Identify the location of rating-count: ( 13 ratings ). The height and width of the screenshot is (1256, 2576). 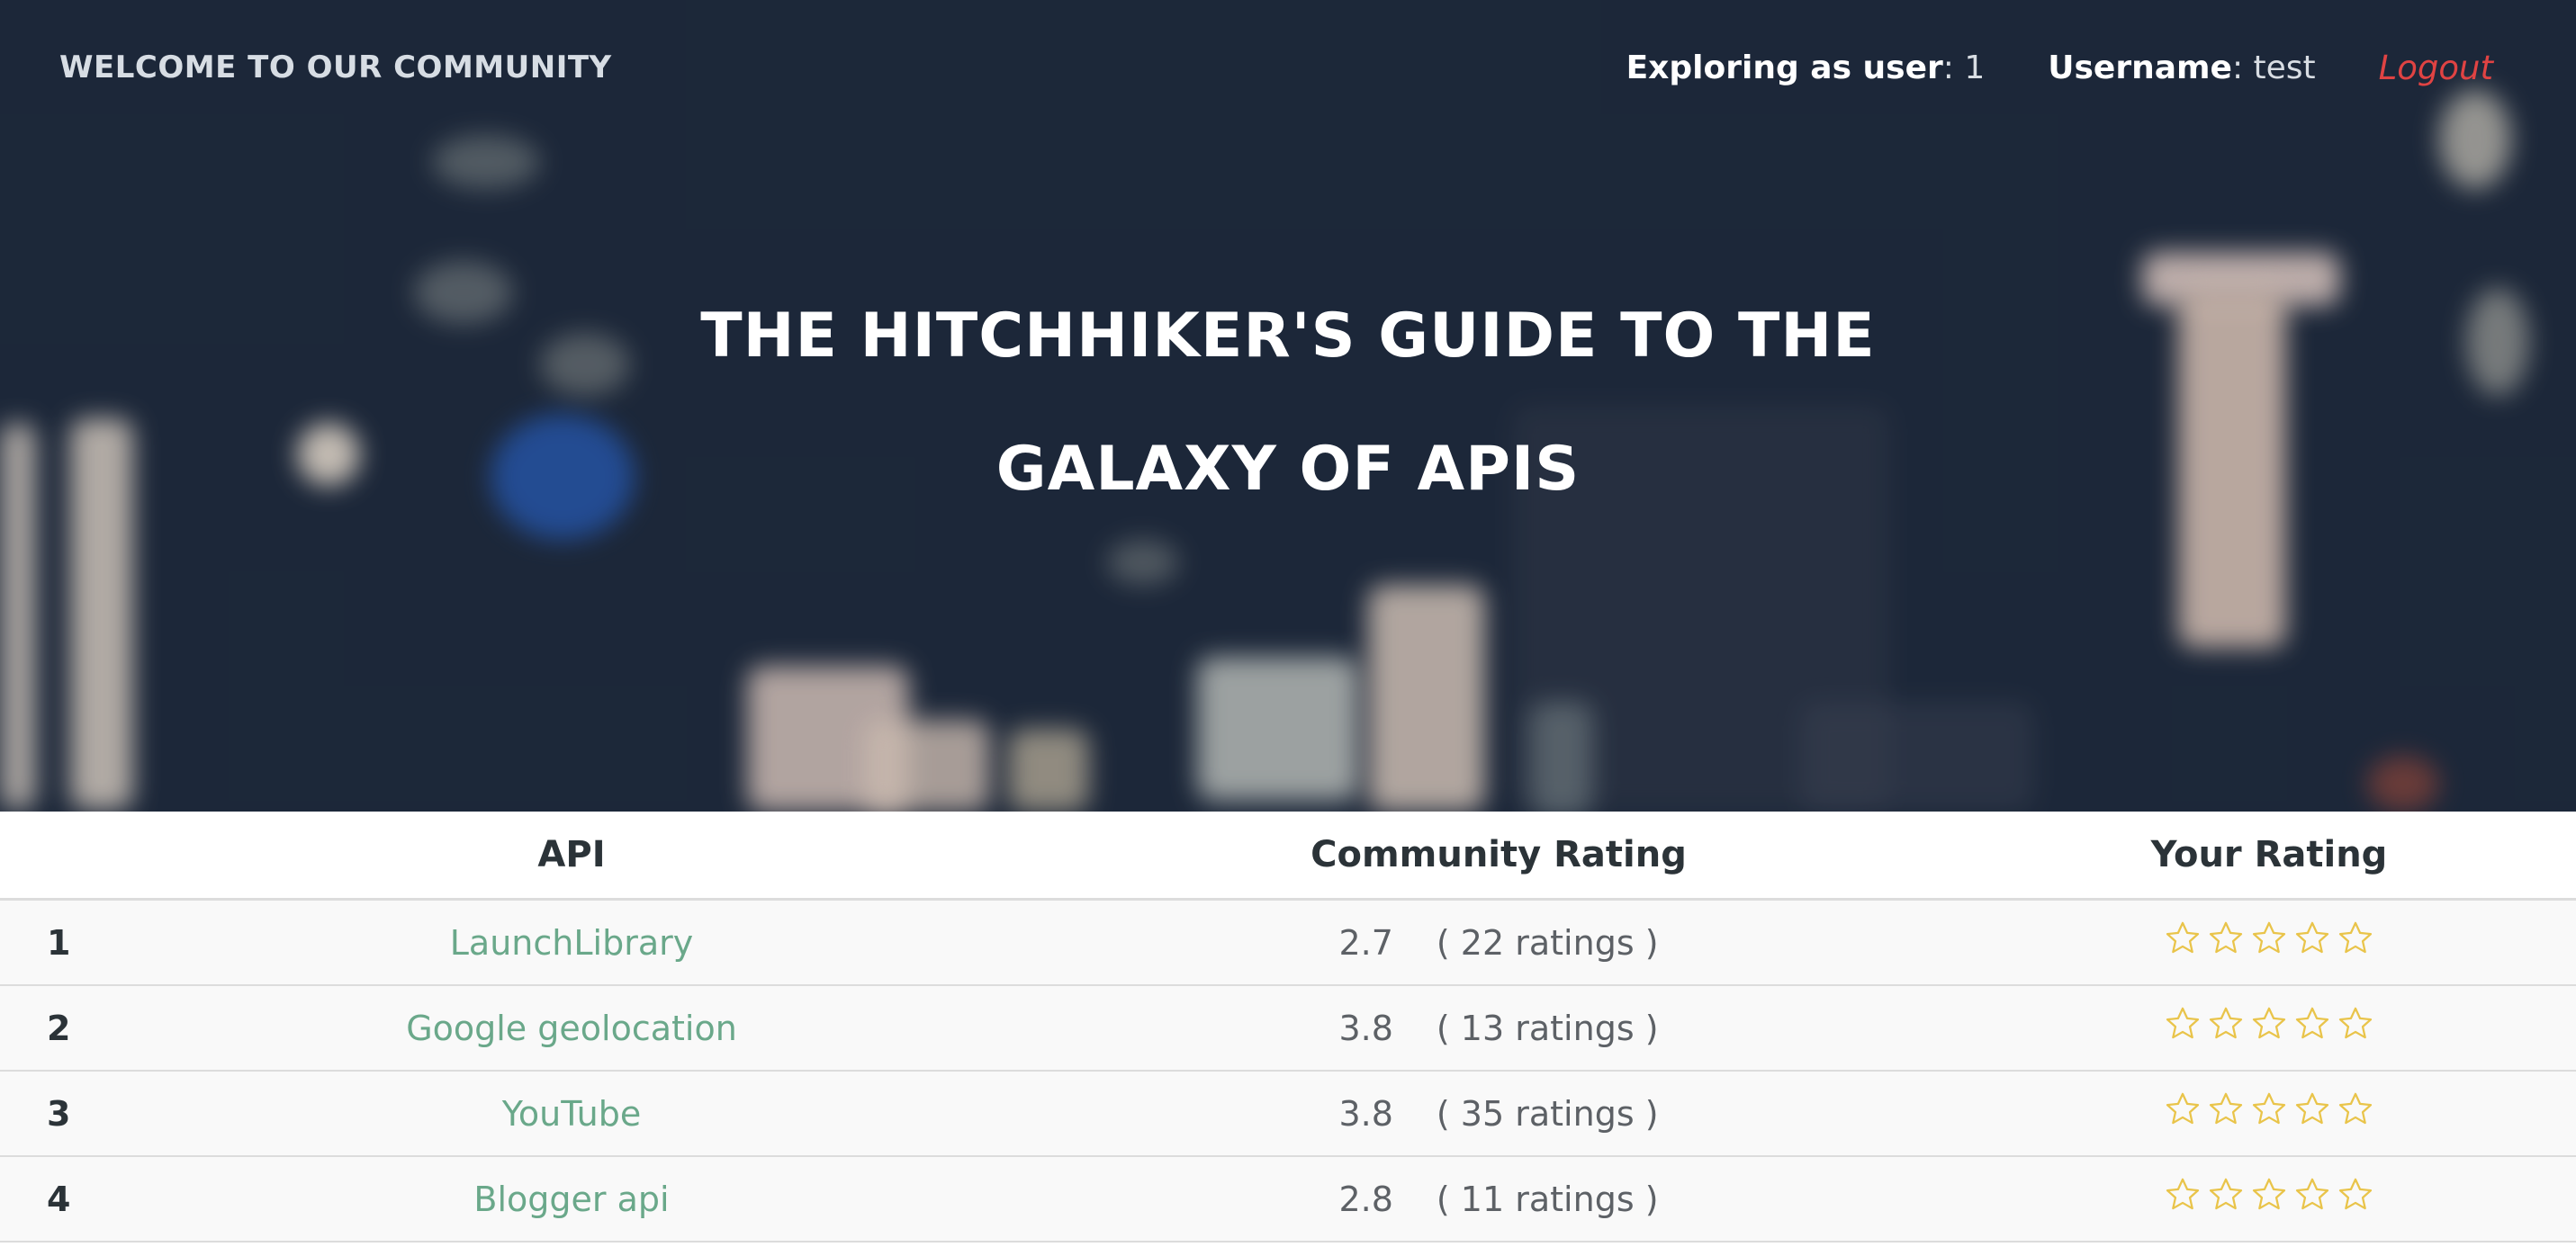
(1547, 1028).